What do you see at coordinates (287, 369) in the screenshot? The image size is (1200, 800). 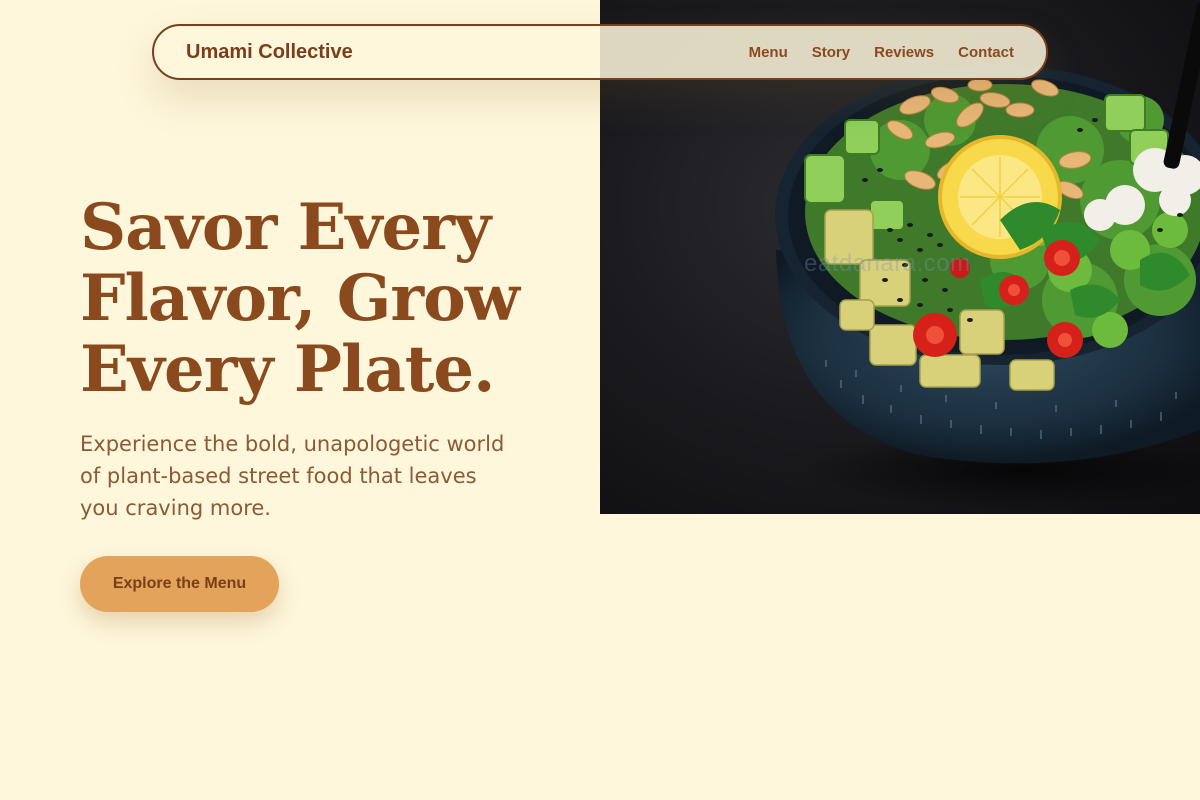 I see `headline-line: Every Plate.` at bounding box center [287, 369].